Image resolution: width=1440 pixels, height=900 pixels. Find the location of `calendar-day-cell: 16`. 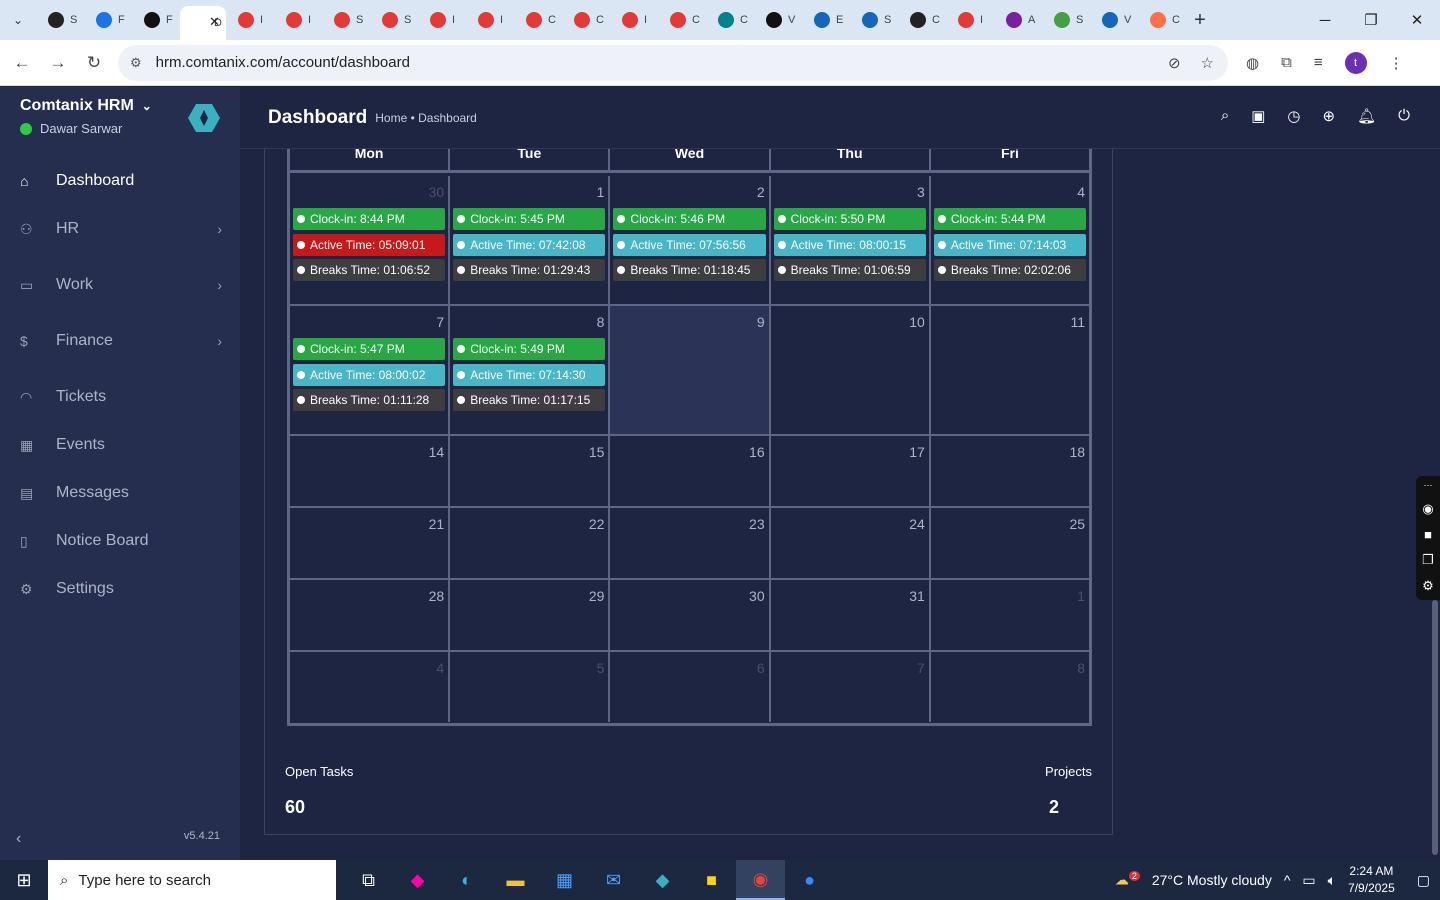

calendar-day-cell: 16 is located at coordinates (690, 471).